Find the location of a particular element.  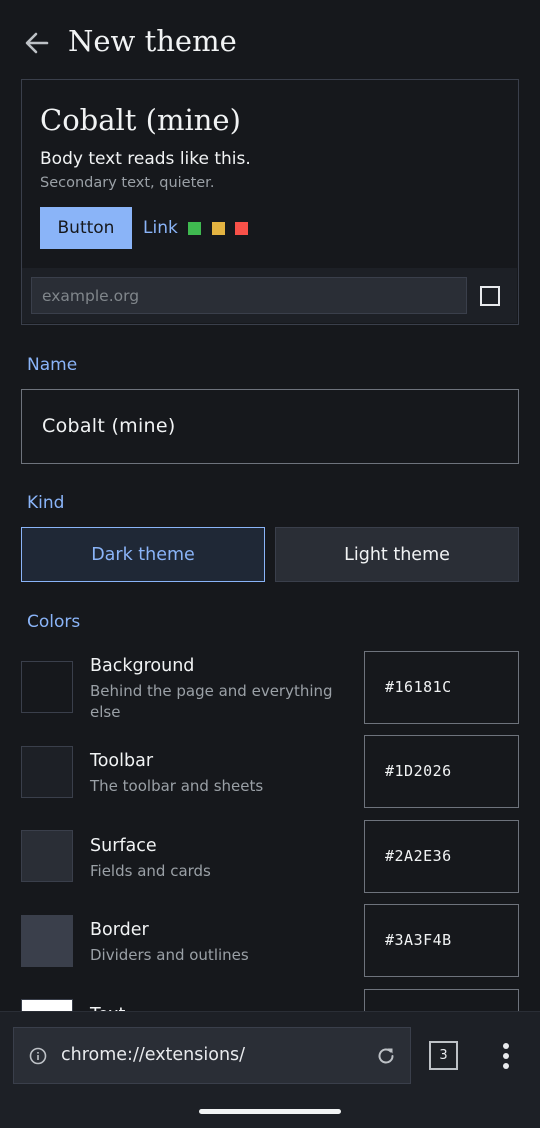

address-bar: chrome://extensions/ is located at coordinates (212, 1055).